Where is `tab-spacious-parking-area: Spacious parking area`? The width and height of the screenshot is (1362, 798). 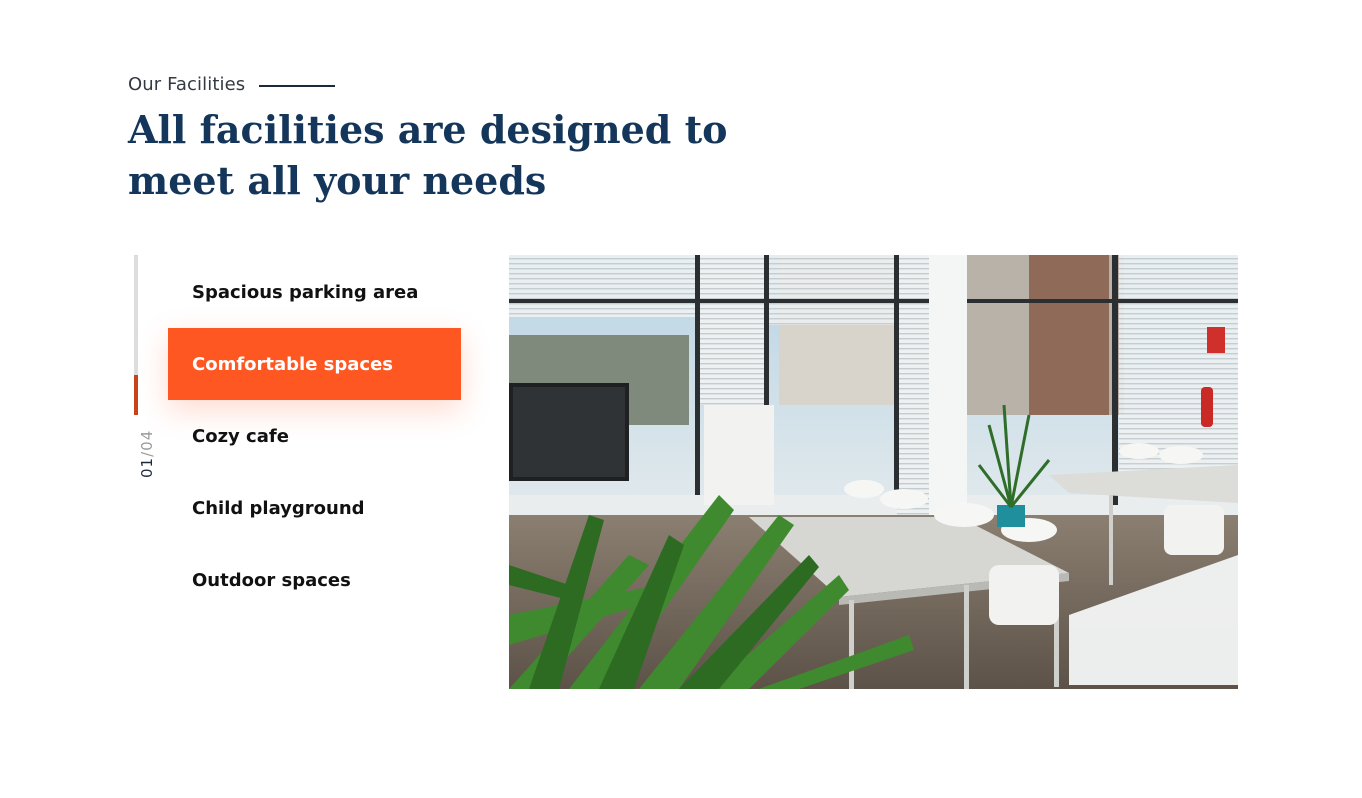 tab-spacious-parking-area: Spacious parking area is located at coordinates (314, 292).